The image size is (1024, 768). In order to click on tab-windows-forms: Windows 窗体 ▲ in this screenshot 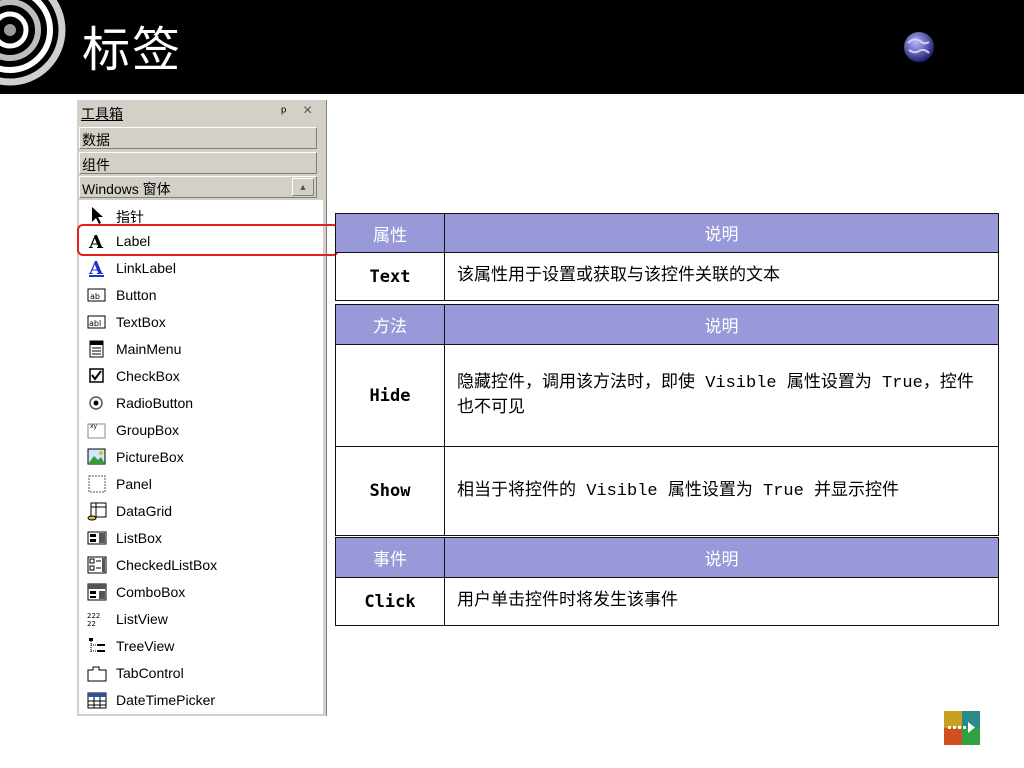, I will do `click(198, 187)`.